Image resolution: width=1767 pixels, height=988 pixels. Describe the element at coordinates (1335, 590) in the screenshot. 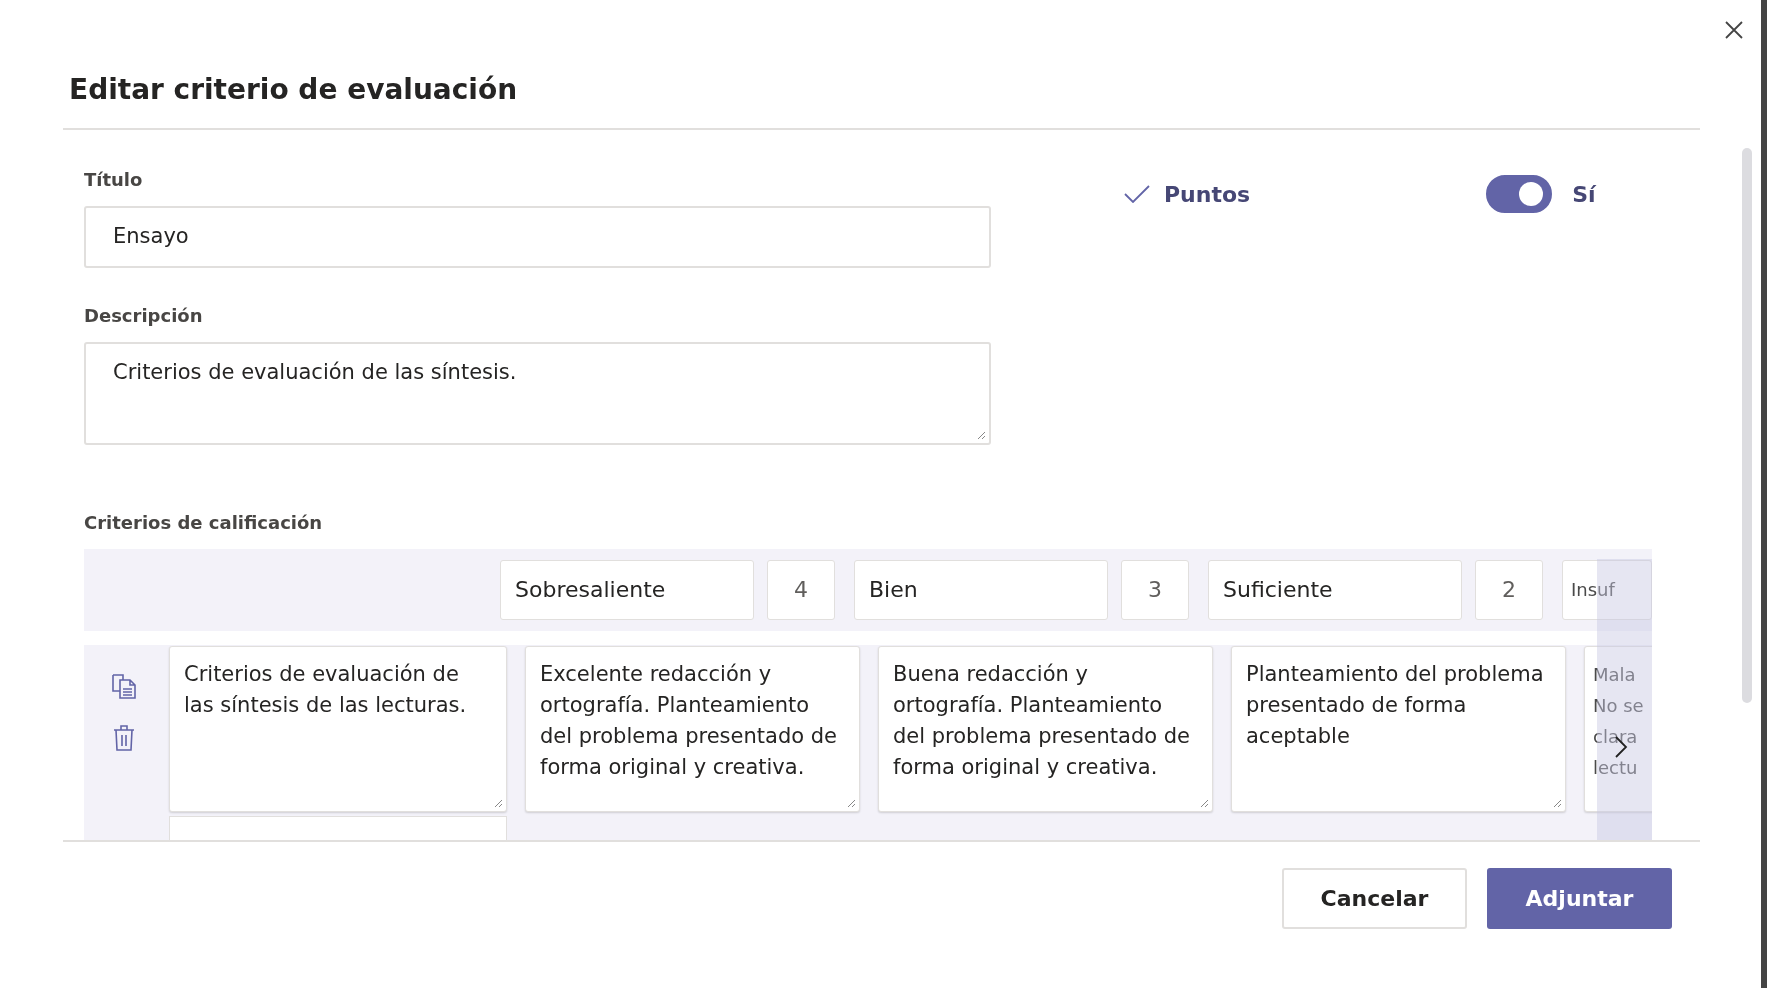

I see `level-name-input: Suficiente` at that location.